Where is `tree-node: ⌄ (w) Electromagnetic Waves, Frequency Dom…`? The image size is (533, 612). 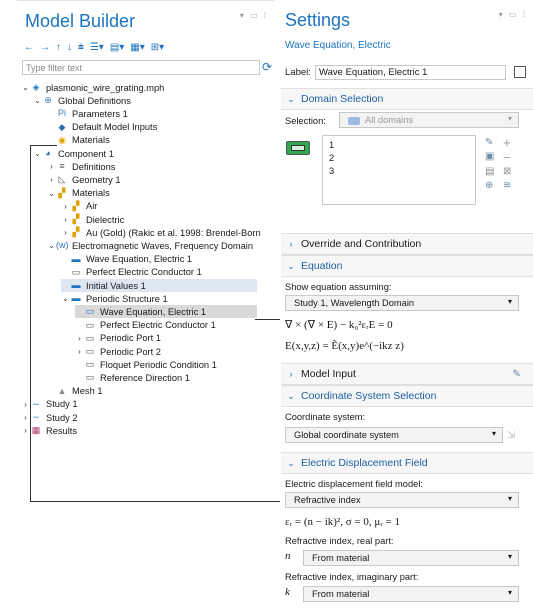 tree-node: ⌄ (w) Electromagnetic Waves, Frequency Dom… is located at coordinates (150, 245).